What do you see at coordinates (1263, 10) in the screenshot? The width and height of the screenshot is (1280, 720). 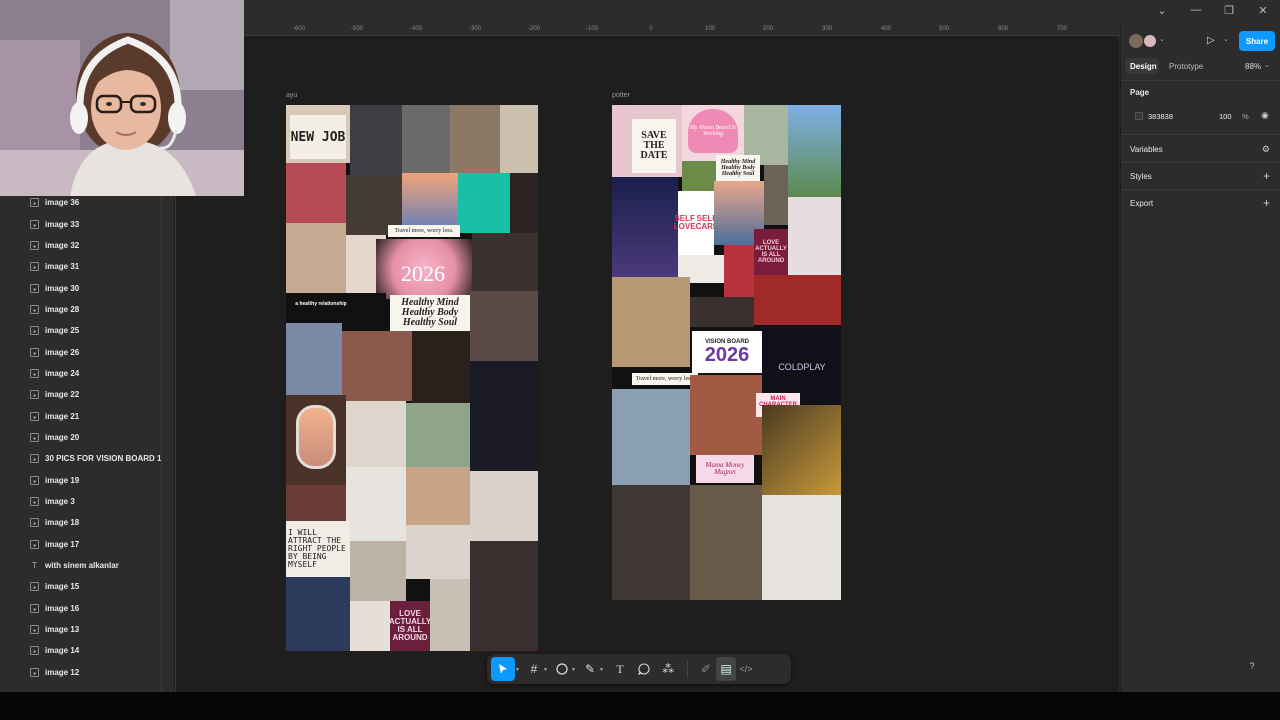 I see `close-icon: ✕` at bounding box center [1263, 10].